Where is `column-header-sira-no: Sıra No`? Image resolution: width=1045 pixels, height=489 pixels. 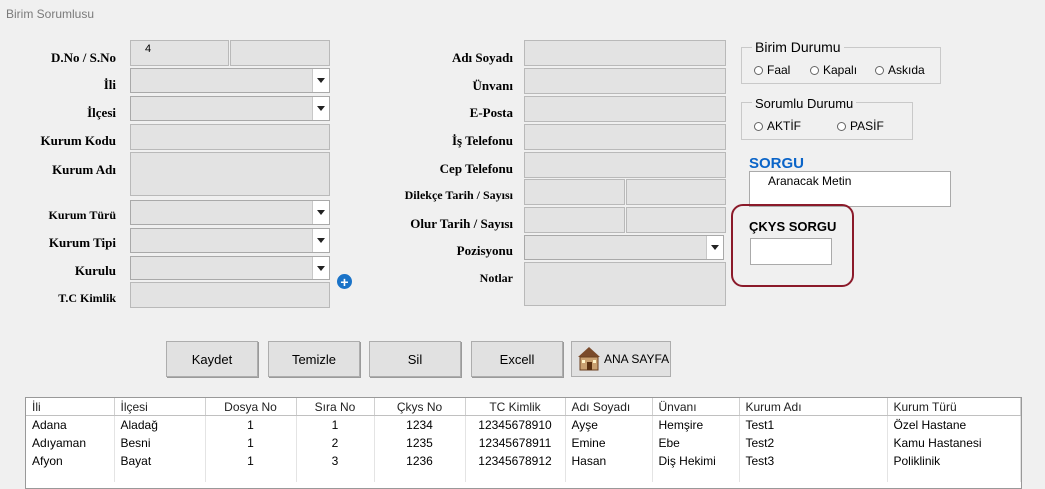
column-header-sira-no: Sıra No is located at coordinates (335, 407).